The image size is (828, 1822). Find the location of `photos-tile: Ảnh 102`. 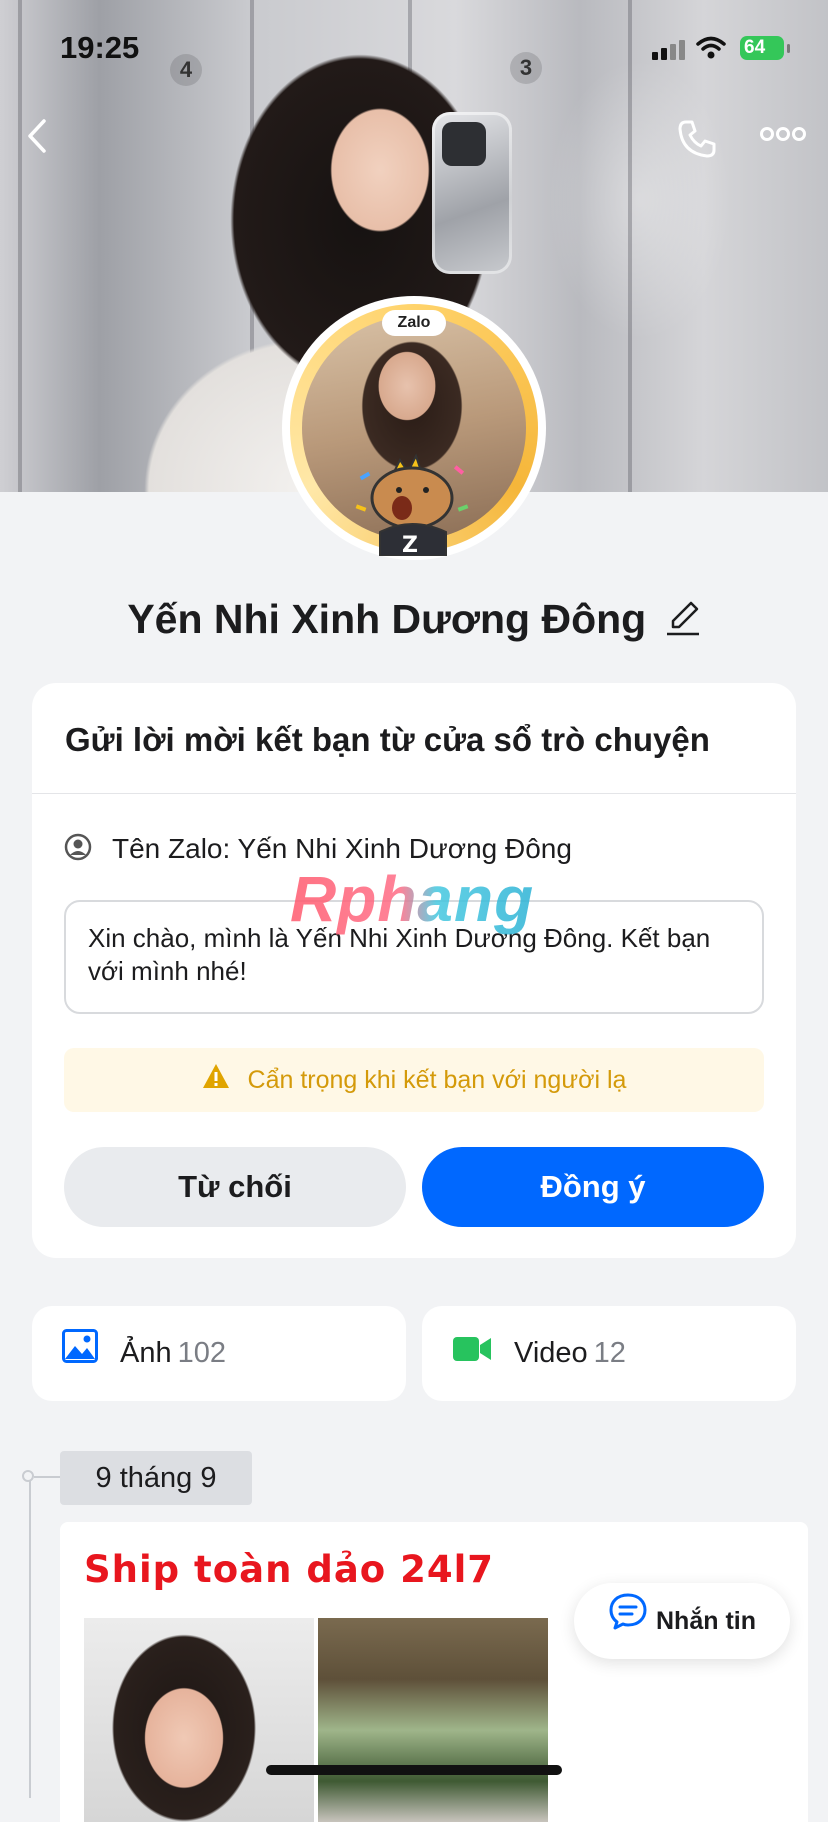

photos-tile: Ảnh 102 is located at coordinates (219, 1353).